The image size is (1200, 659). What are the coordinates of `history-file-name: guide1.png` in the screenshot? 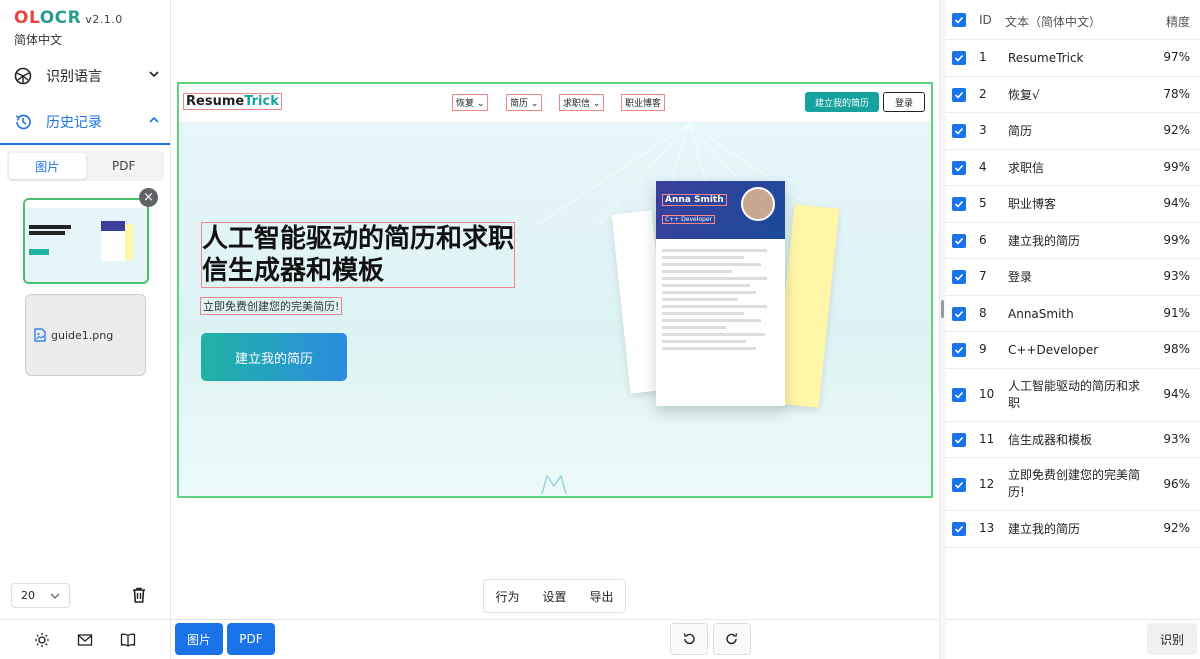 It's located at (82, 335).